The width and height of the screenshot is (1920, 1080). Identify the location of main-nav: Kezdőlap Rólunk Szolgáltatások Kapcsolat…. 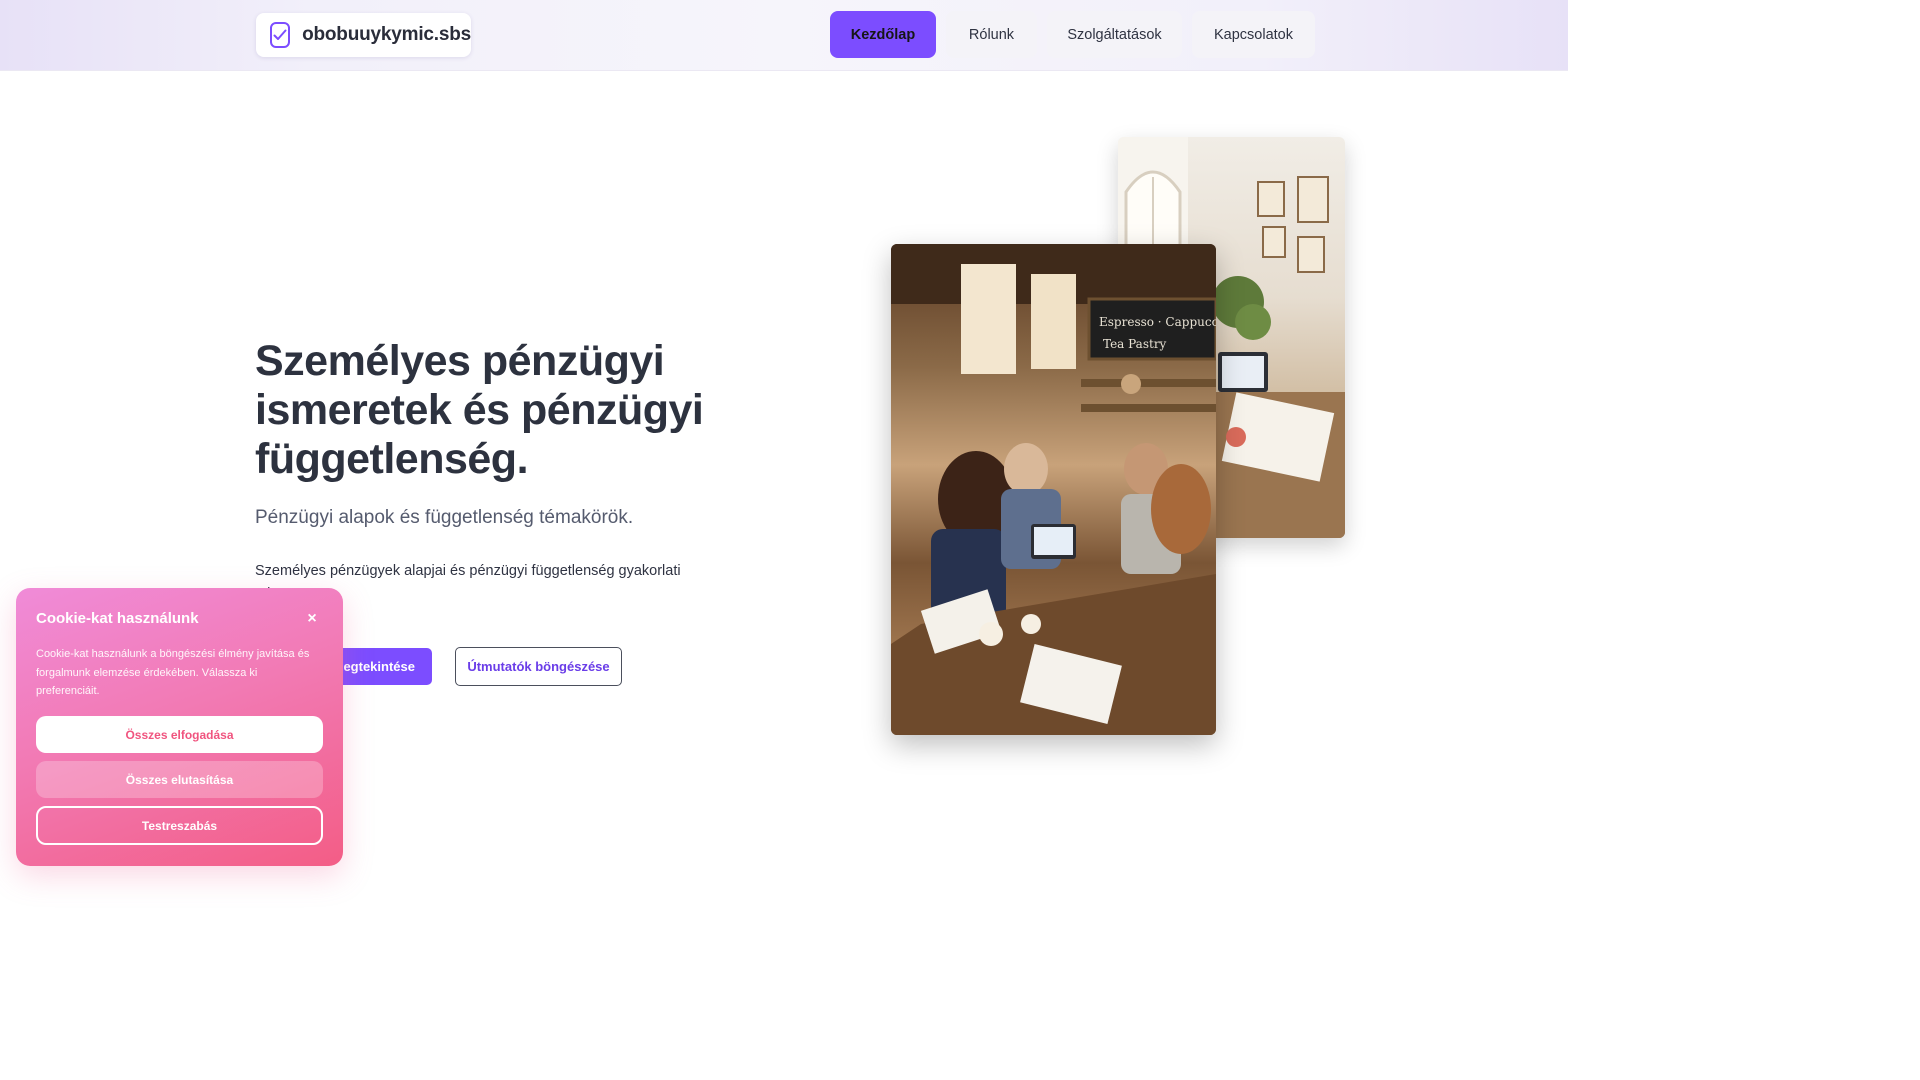
(1072, 34).